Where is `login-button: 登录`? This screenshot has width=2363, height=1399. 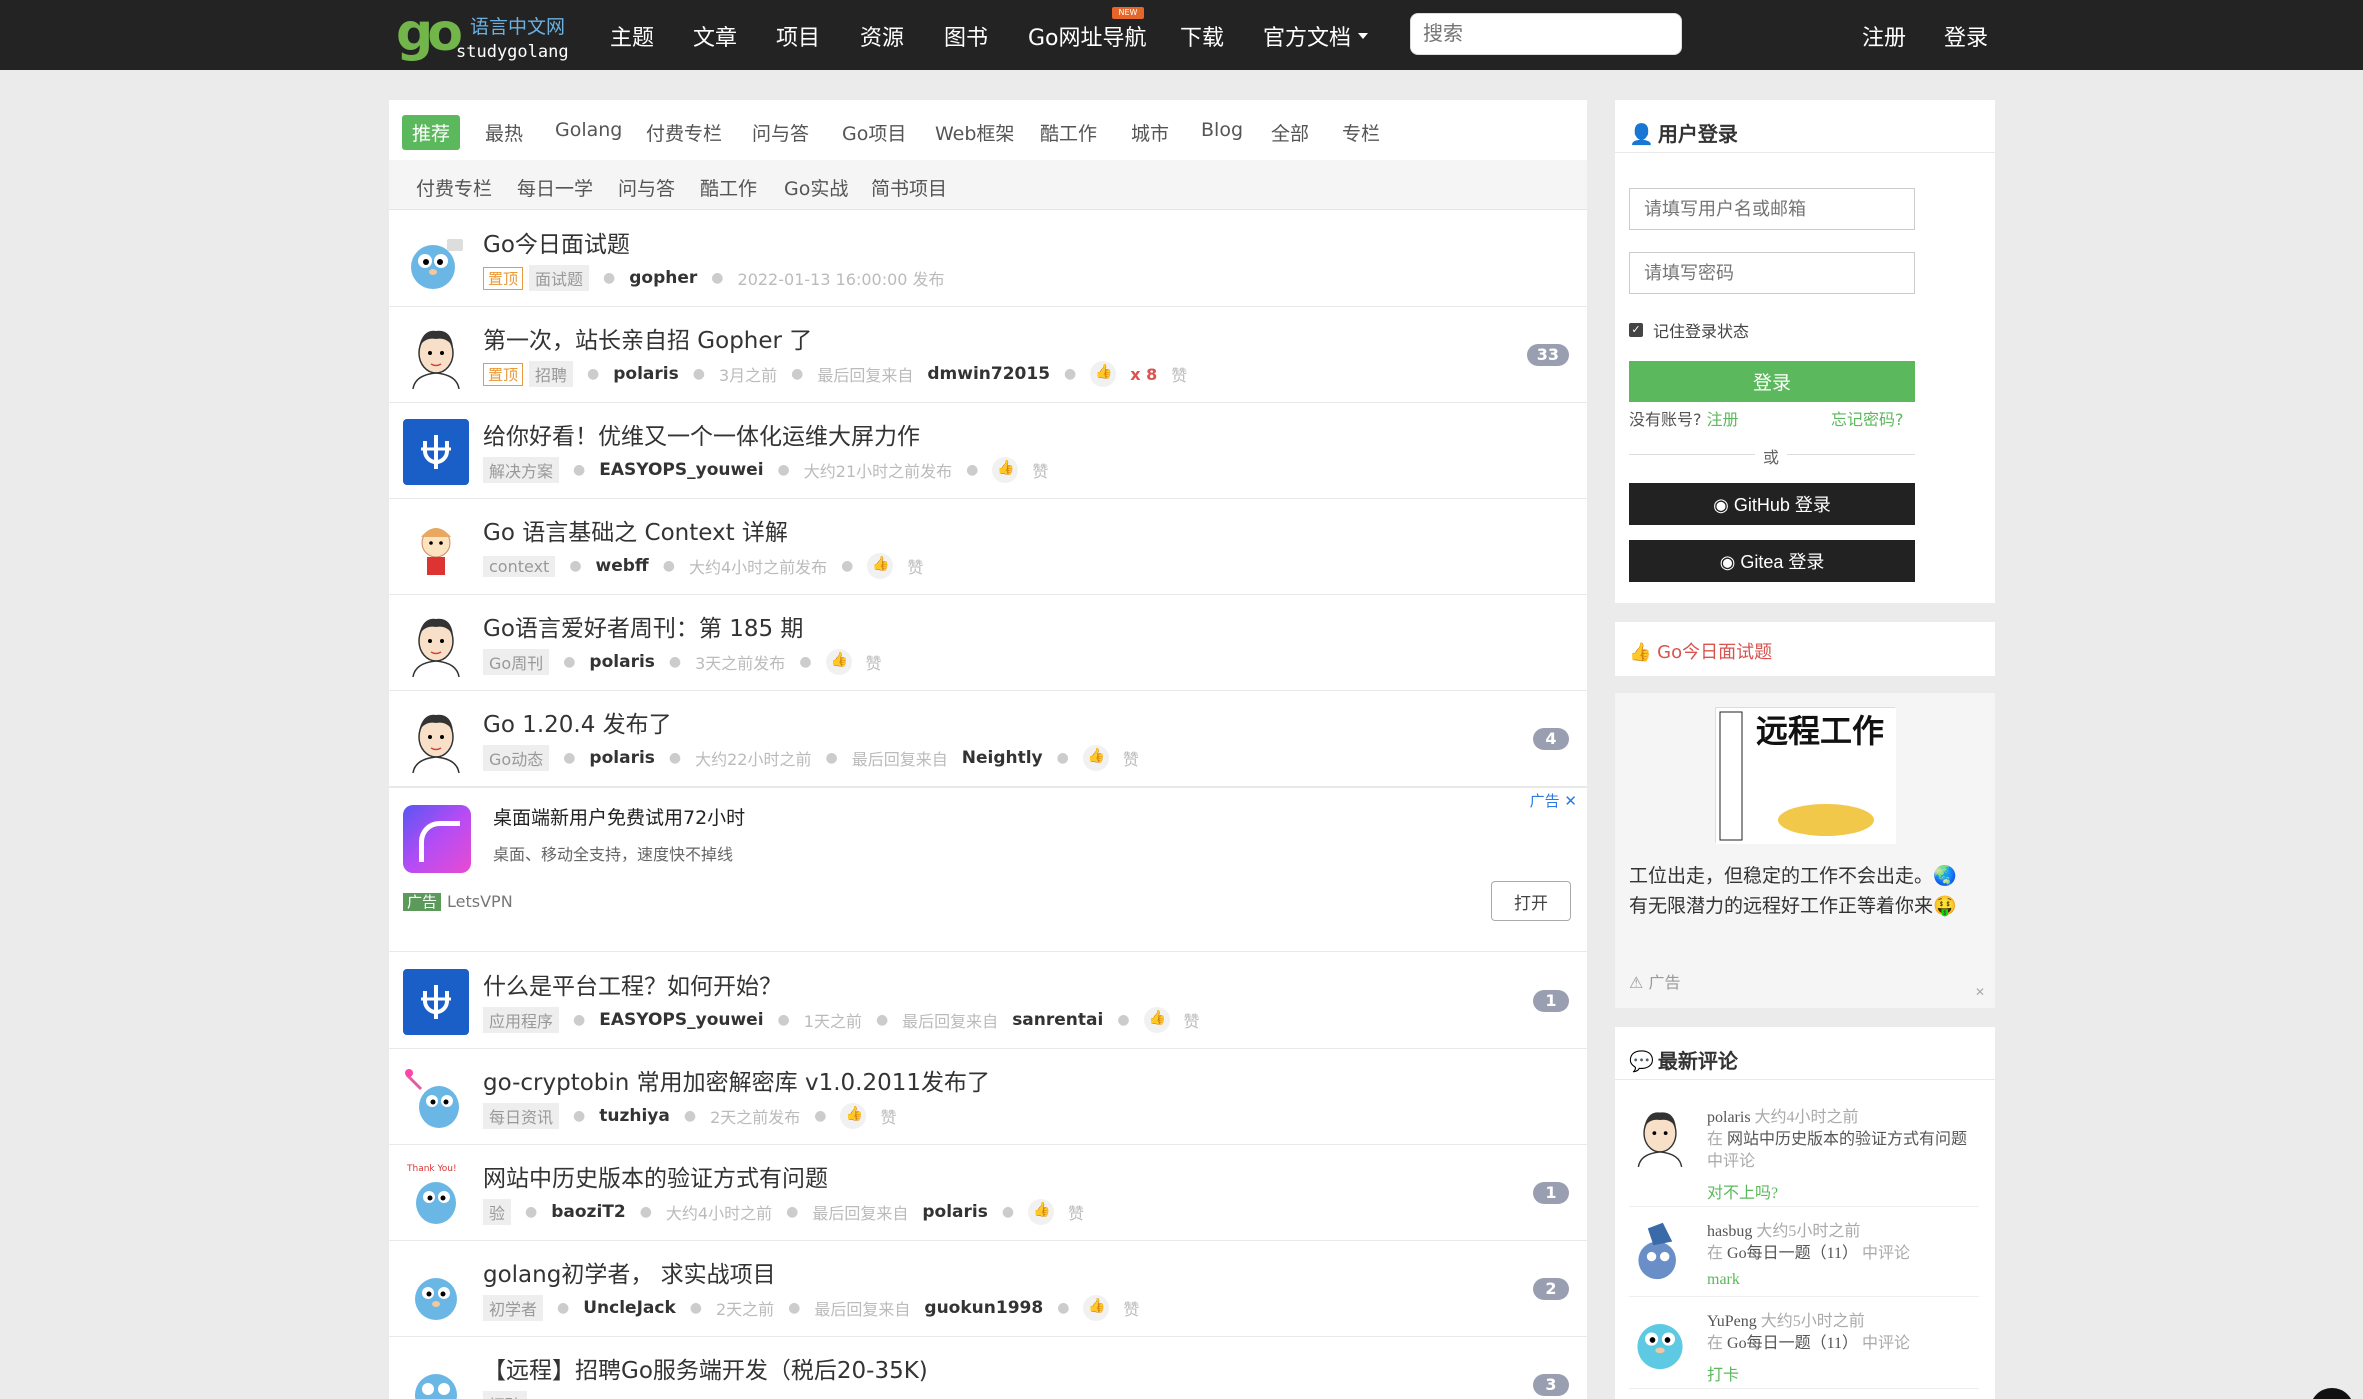 login-button: 登录 is located at coordinates (1772, 381).